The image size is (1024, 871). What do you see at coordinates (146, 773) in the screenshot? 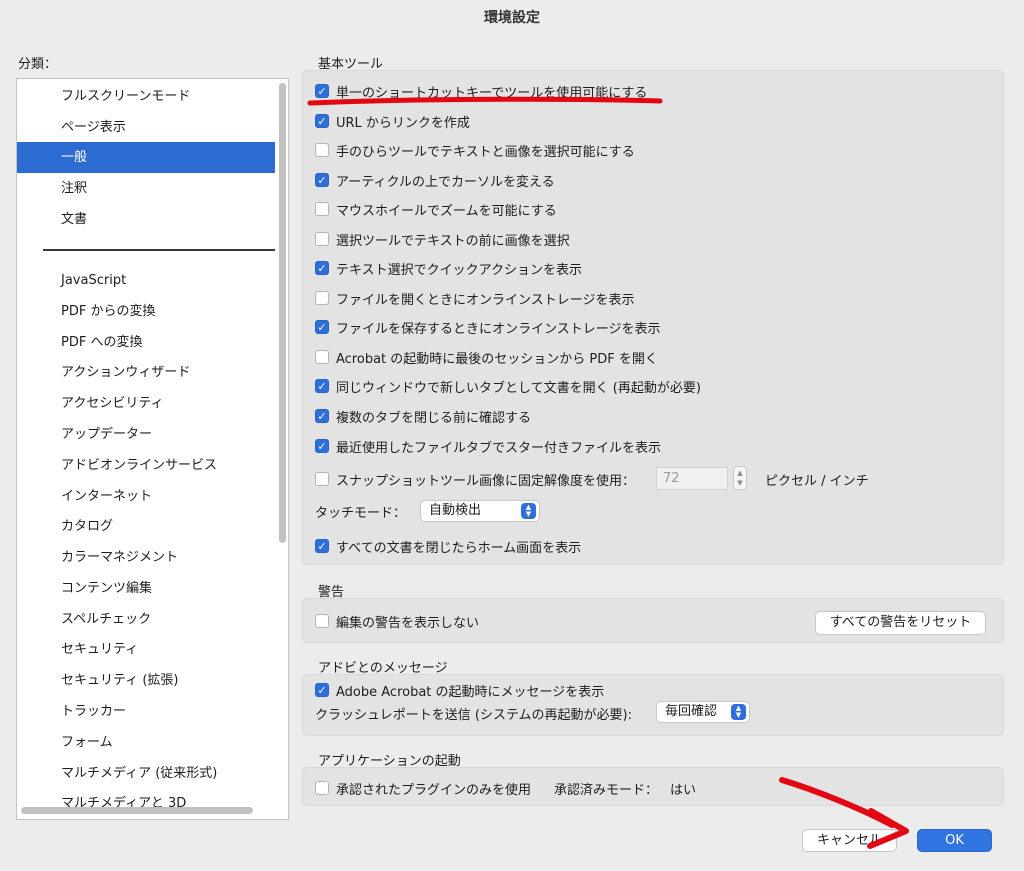
I see `sidebar-item: マルチメディア (従来形式)` at bounding box center [146, 773].